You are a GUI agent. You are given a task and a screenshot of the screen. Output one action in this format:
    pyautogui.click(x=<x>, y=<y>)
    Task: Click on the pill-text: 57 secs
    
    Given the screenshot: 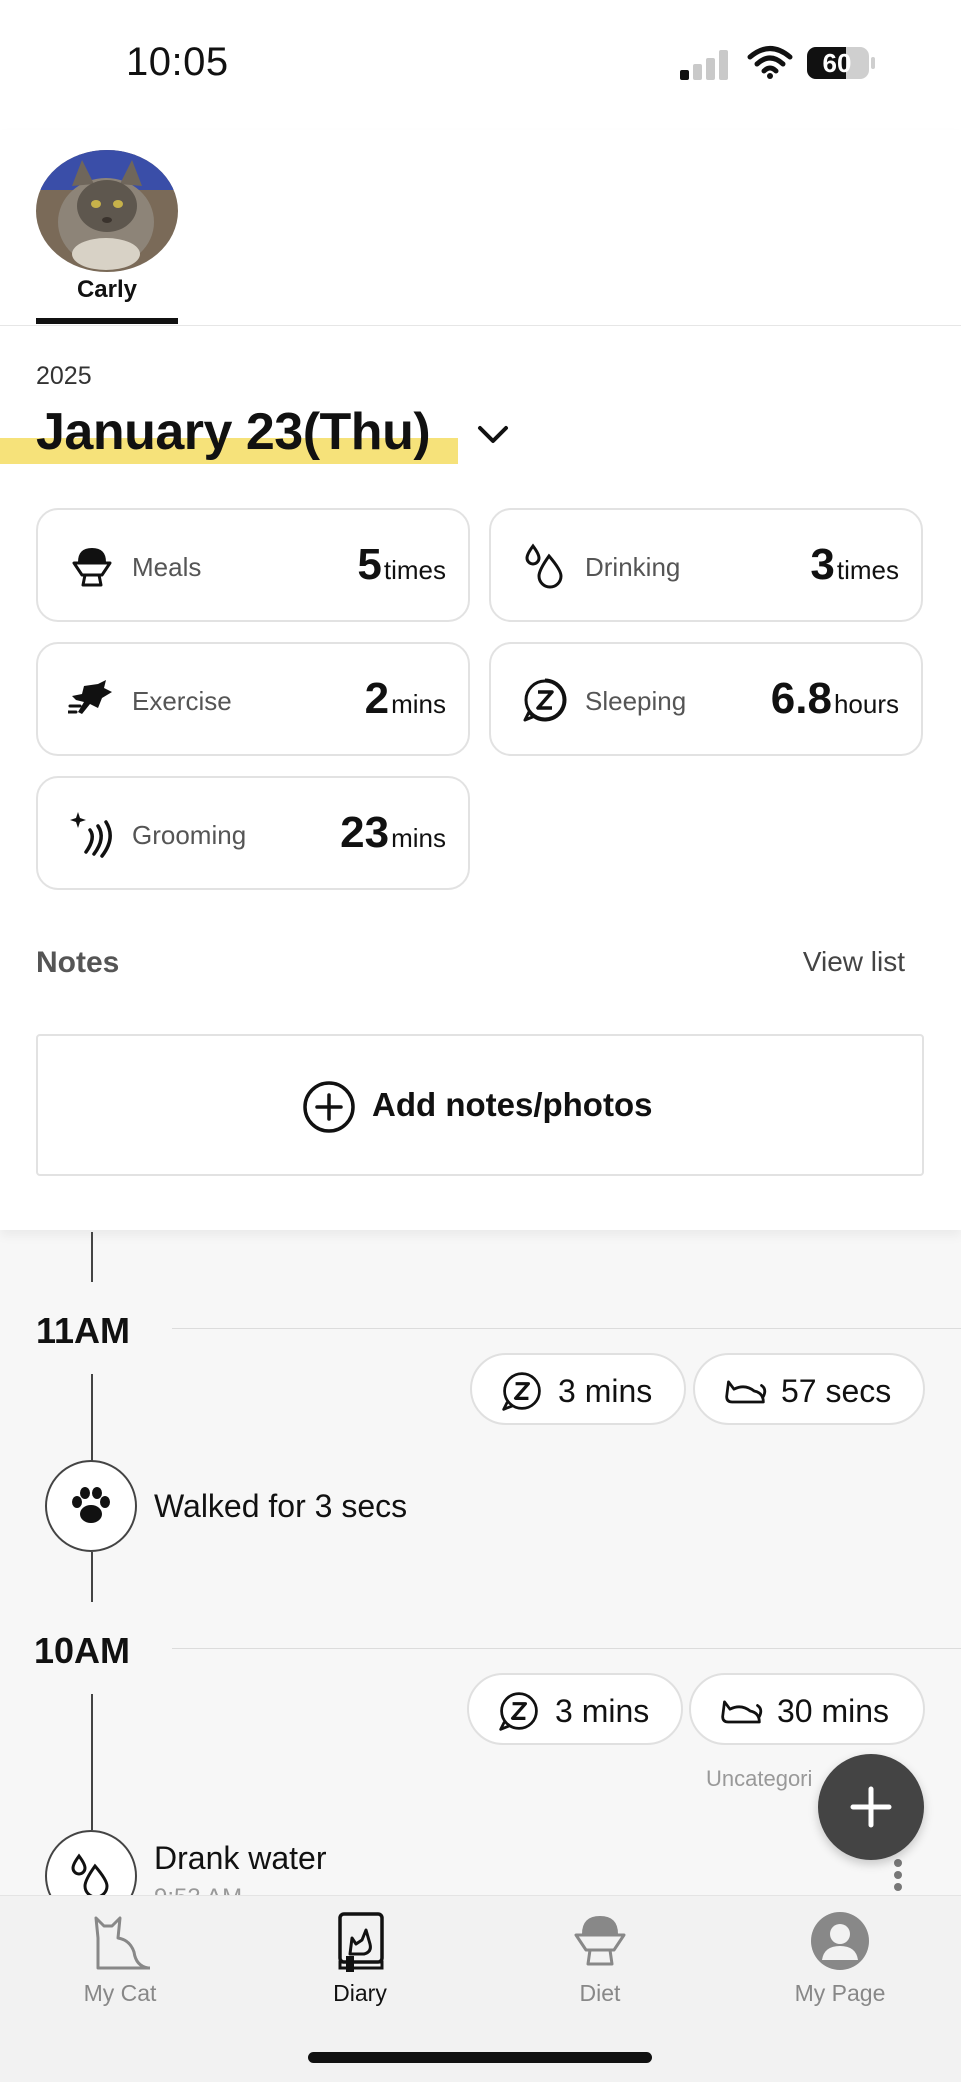 What is the action you would take?
    pyautogui.click(x=836, y=1391)
    